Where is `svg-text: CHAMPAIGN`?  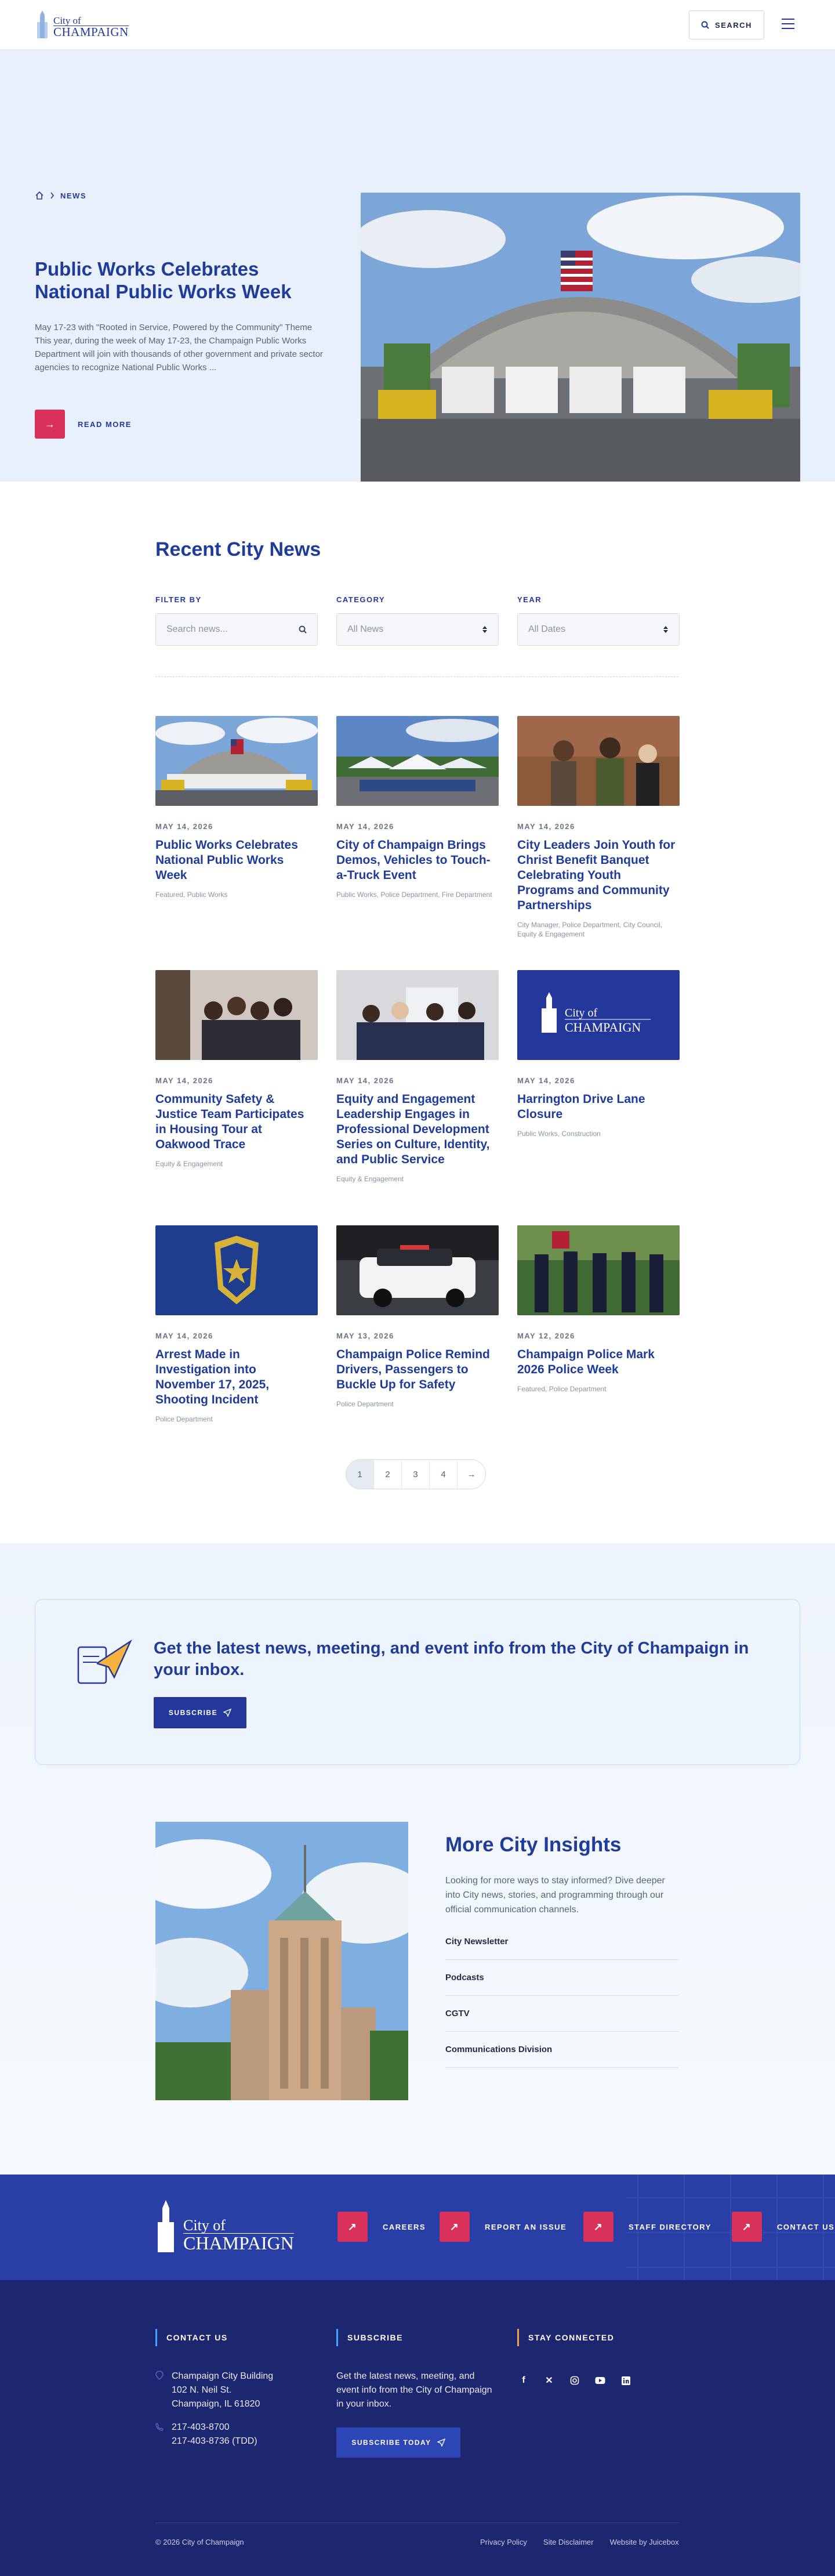 svg-text: CHAMPAIGN is located at coordinates (603, 1027).